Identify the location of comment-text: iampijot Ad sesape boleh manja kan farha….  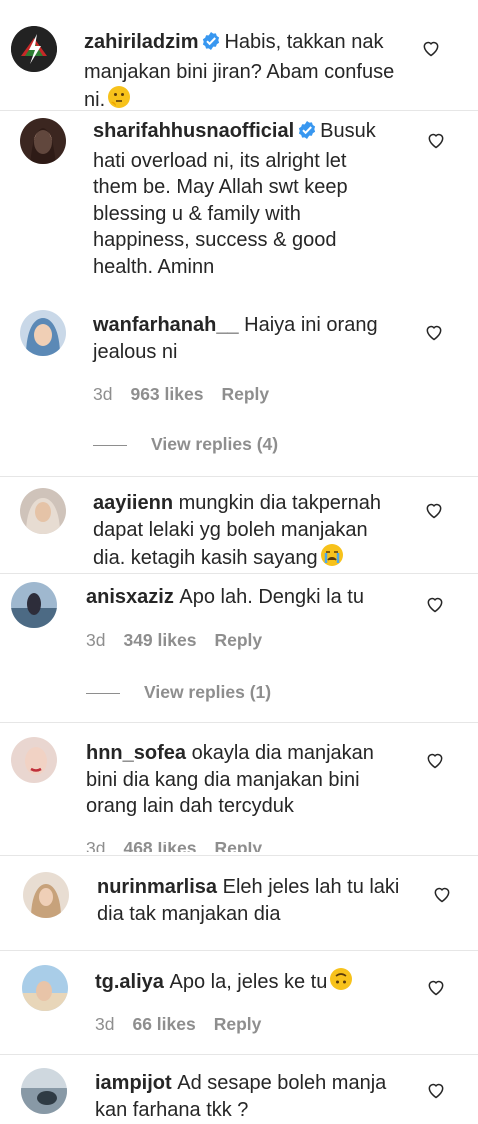
(250, 1096).